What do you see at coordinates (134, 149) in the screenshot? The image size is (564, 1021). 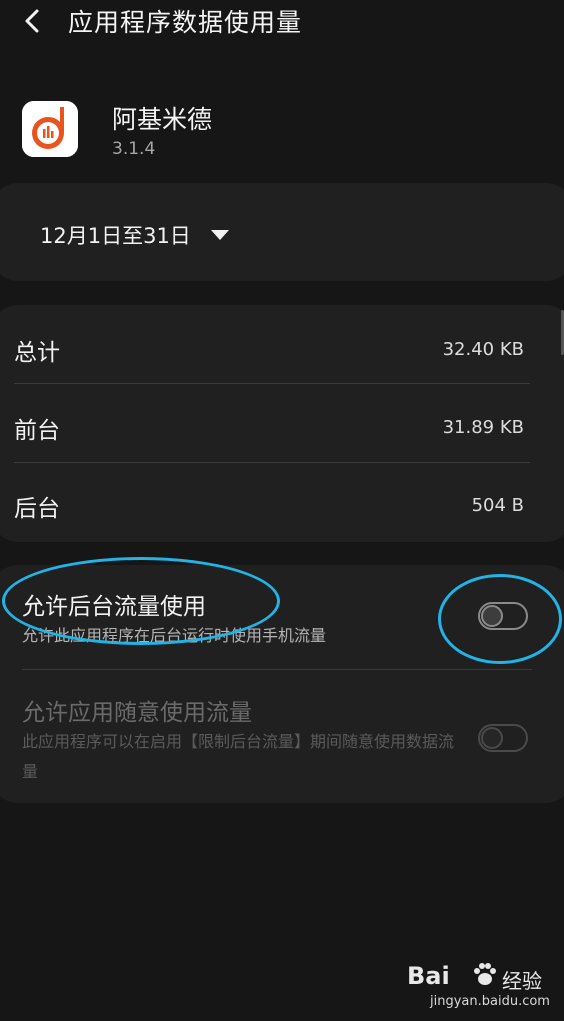 I see `app-version: 3.1.4` at bounding box center [134, 149].